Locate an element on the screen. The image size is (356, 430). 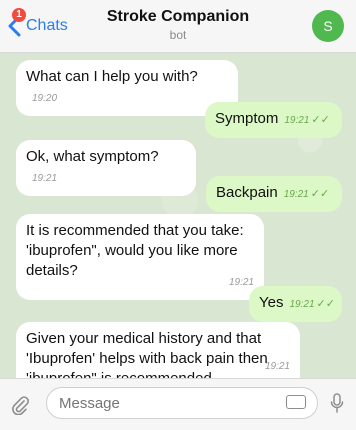
message-text: What can I help you with? is located at coordinates (112, 76).